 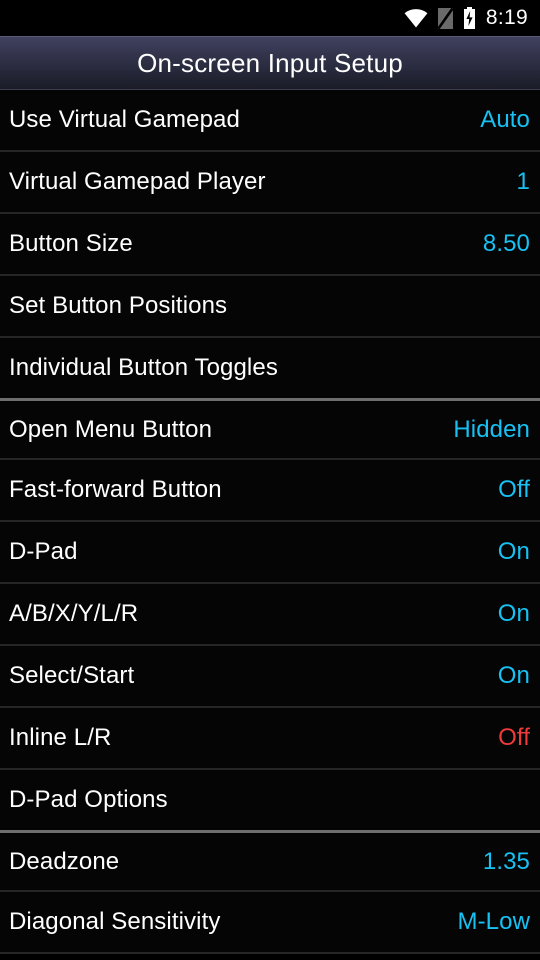 I want to click on settings-row: Deadzone 1.35, so click(x=270, y=861).